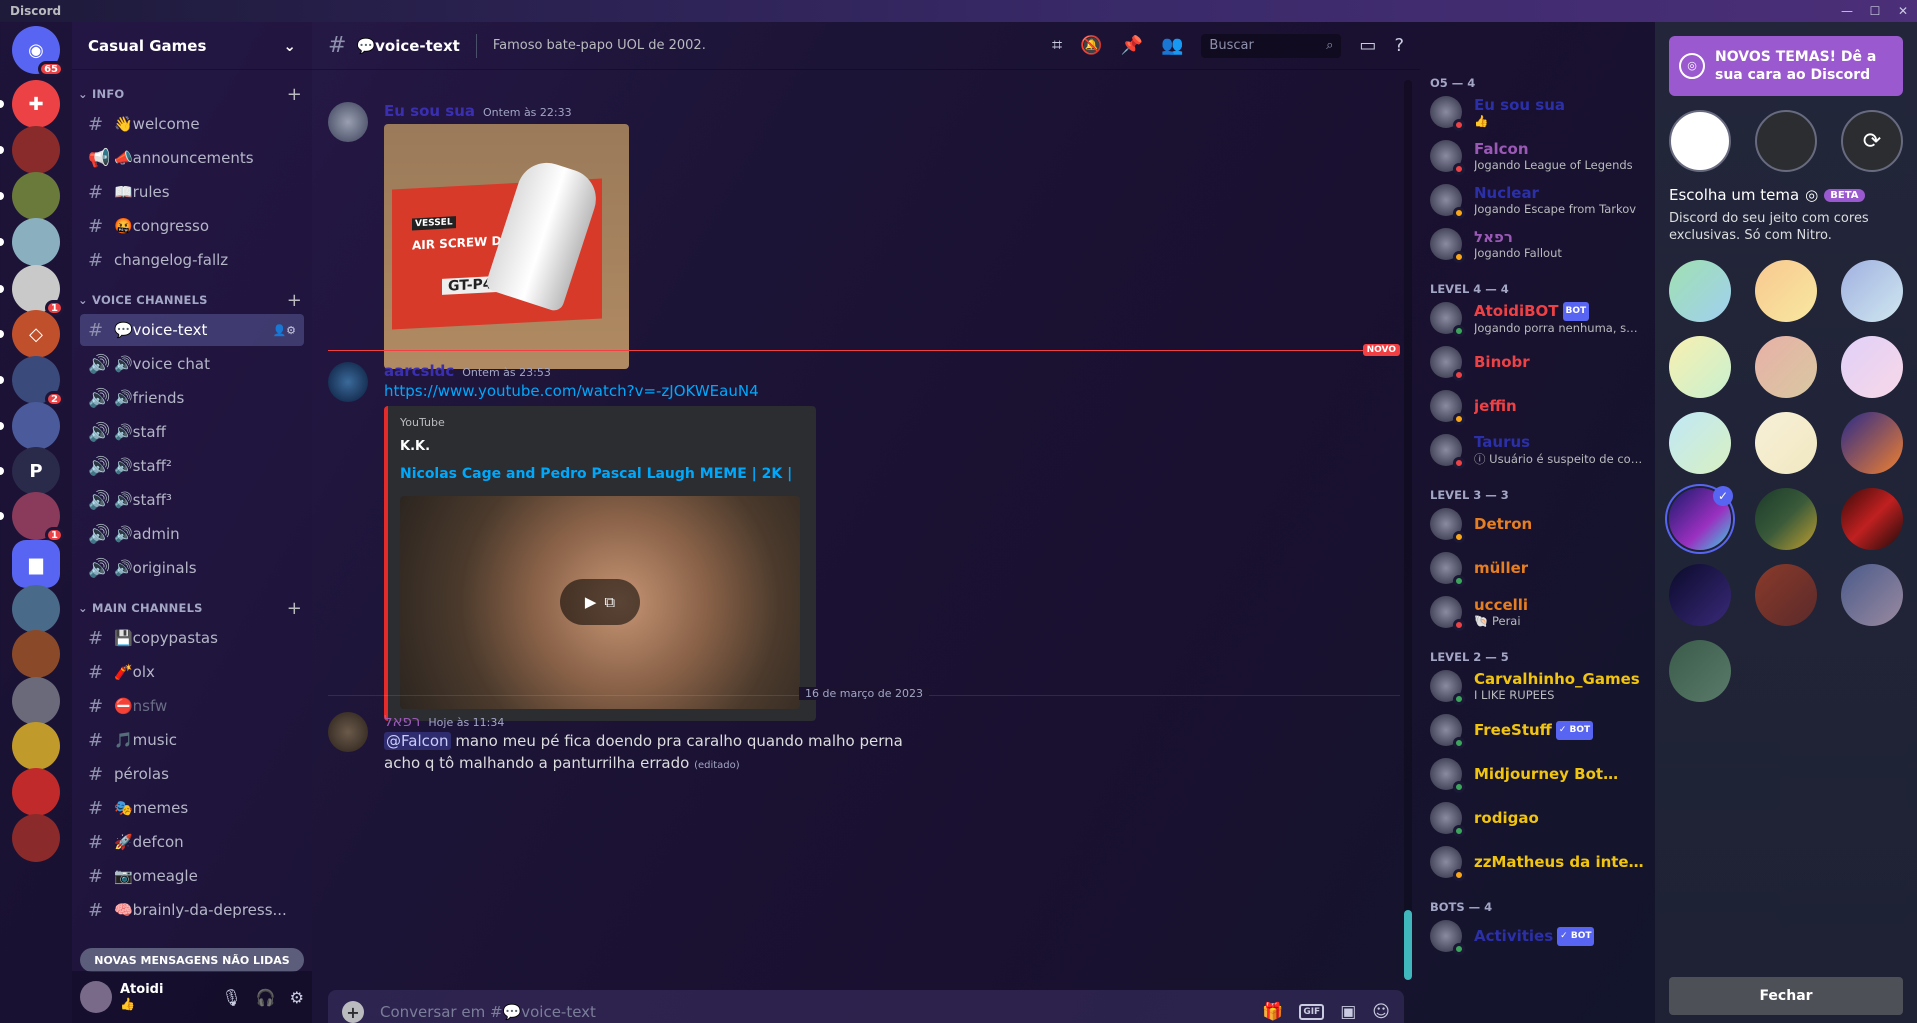 The image size is (1917, 1023). Describe the element at coordinates (192, 842) in the screenshot. I see `channel-item: # 🚀defcon` at that location.